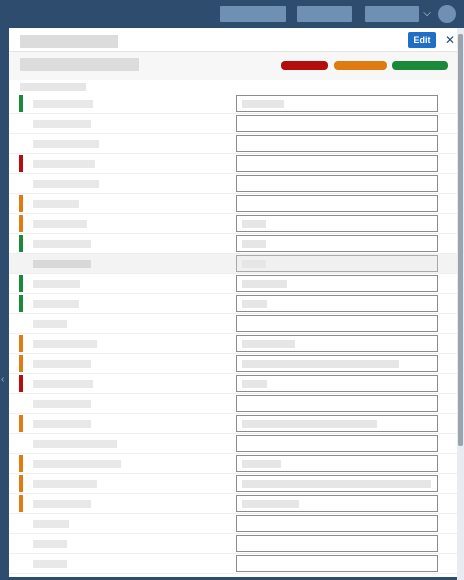  Describe the element at coordinates (79, 64) in the screenshot. I see `panel-subtitle` at that location.